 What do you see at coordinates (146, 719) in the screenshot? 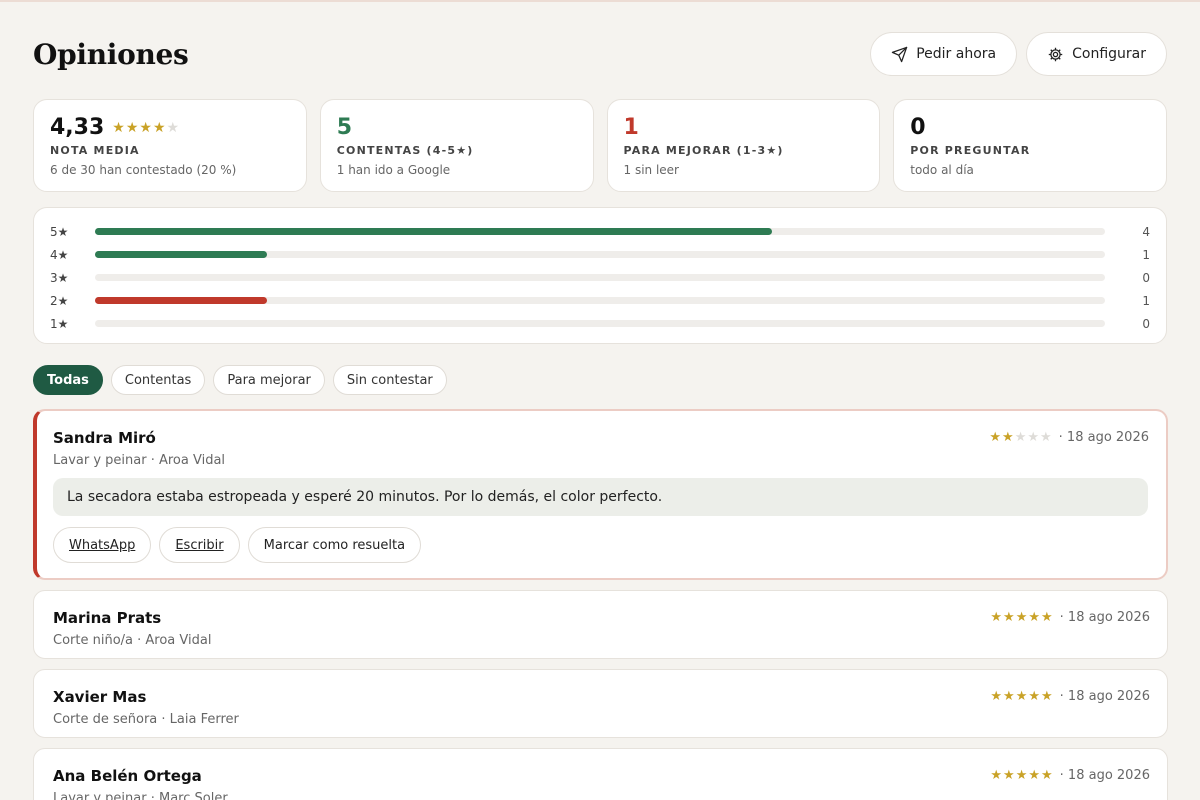
I see `review-service: Corte de señora · Laia Ferrer` at bounding box center [146, 719].